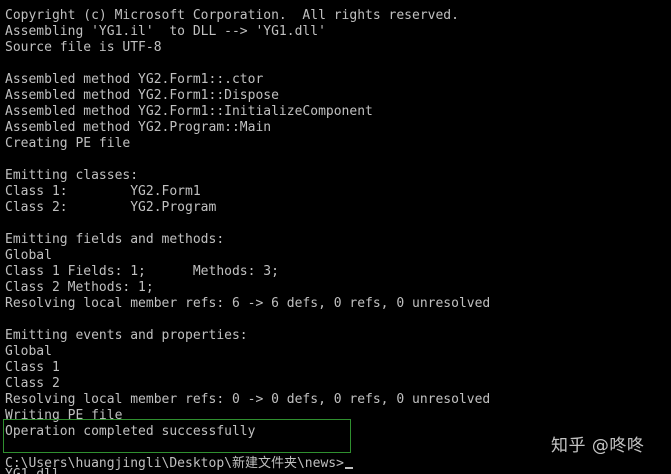 The height and width of the screenshot is (474, 671). Describe the element at coordinates (138, 127) in the screenshot. I see `console-line: Assembled method YG2.Program::Main` at that location.